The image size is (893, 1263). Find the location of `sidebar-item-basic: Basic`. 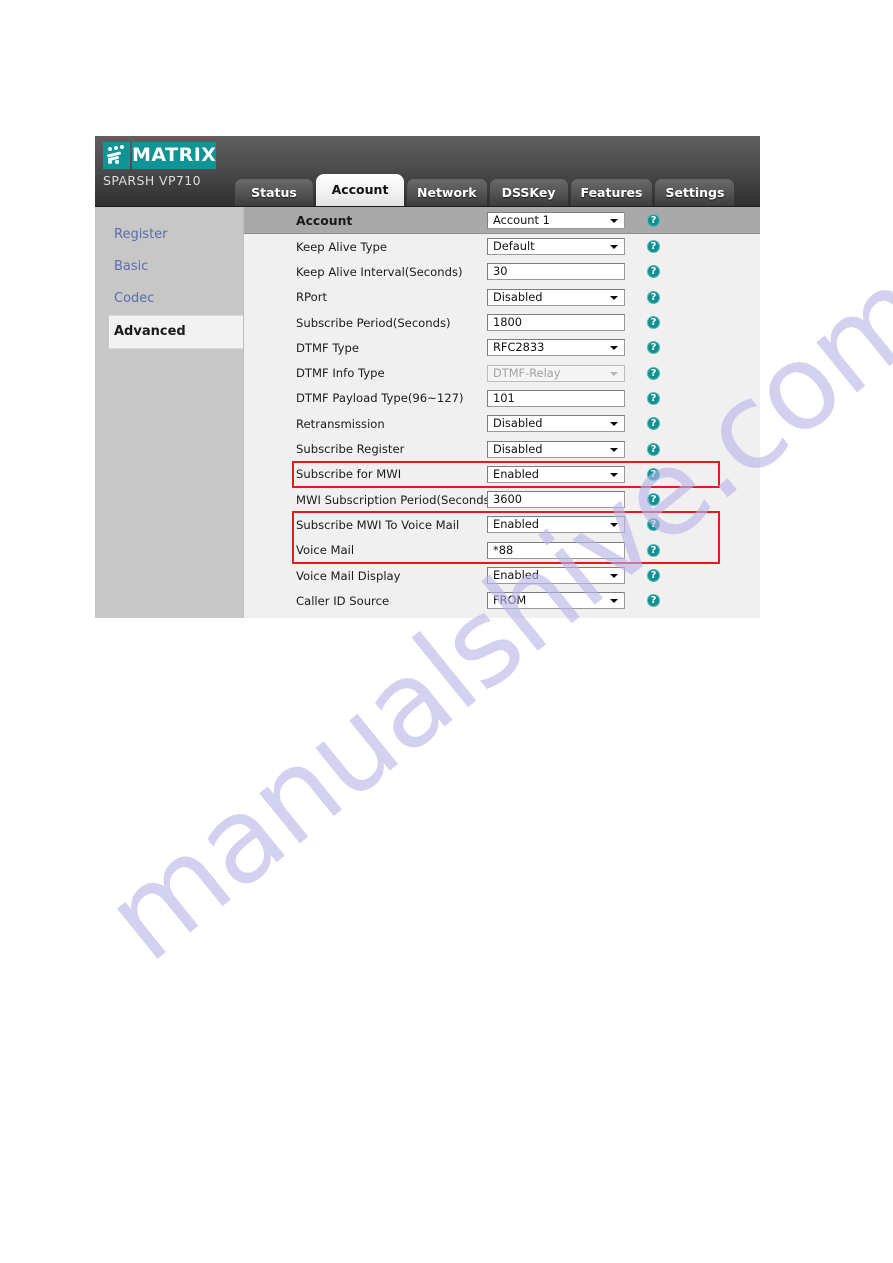

sidebar-item-basic: Basic is located at coordinates (169, 267).